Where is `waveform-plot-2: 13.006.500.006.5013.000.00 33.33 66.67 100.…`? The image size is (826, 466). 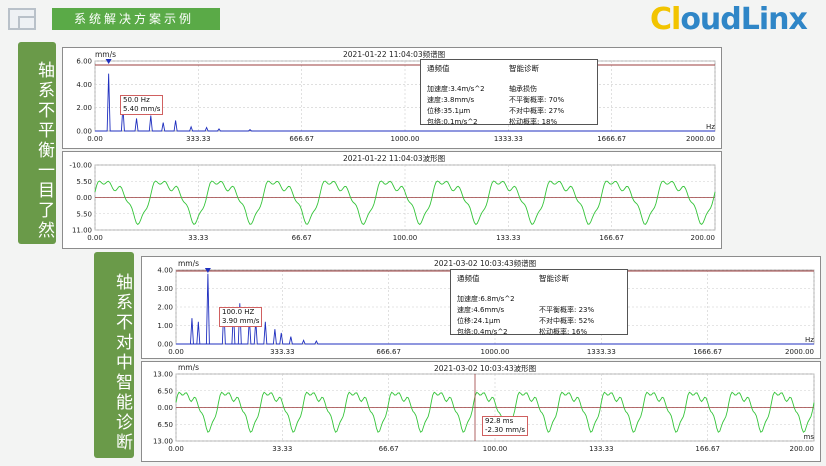 waveform-plot-2: 13.006.500.006.5013.000.00 33.33 66.67 100.… is located at coordinates (484, 412).